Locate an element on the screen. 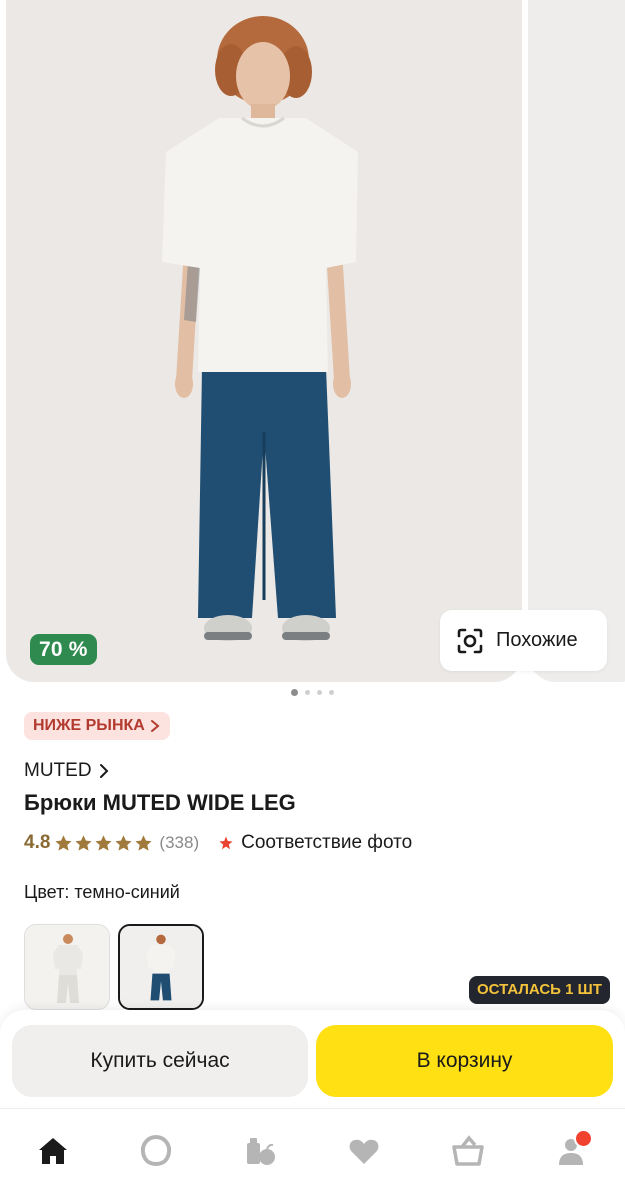 This screenshot has width=625, height=1190. dark-blue-outfit-thumbnail is located at coordinates (161, 967).